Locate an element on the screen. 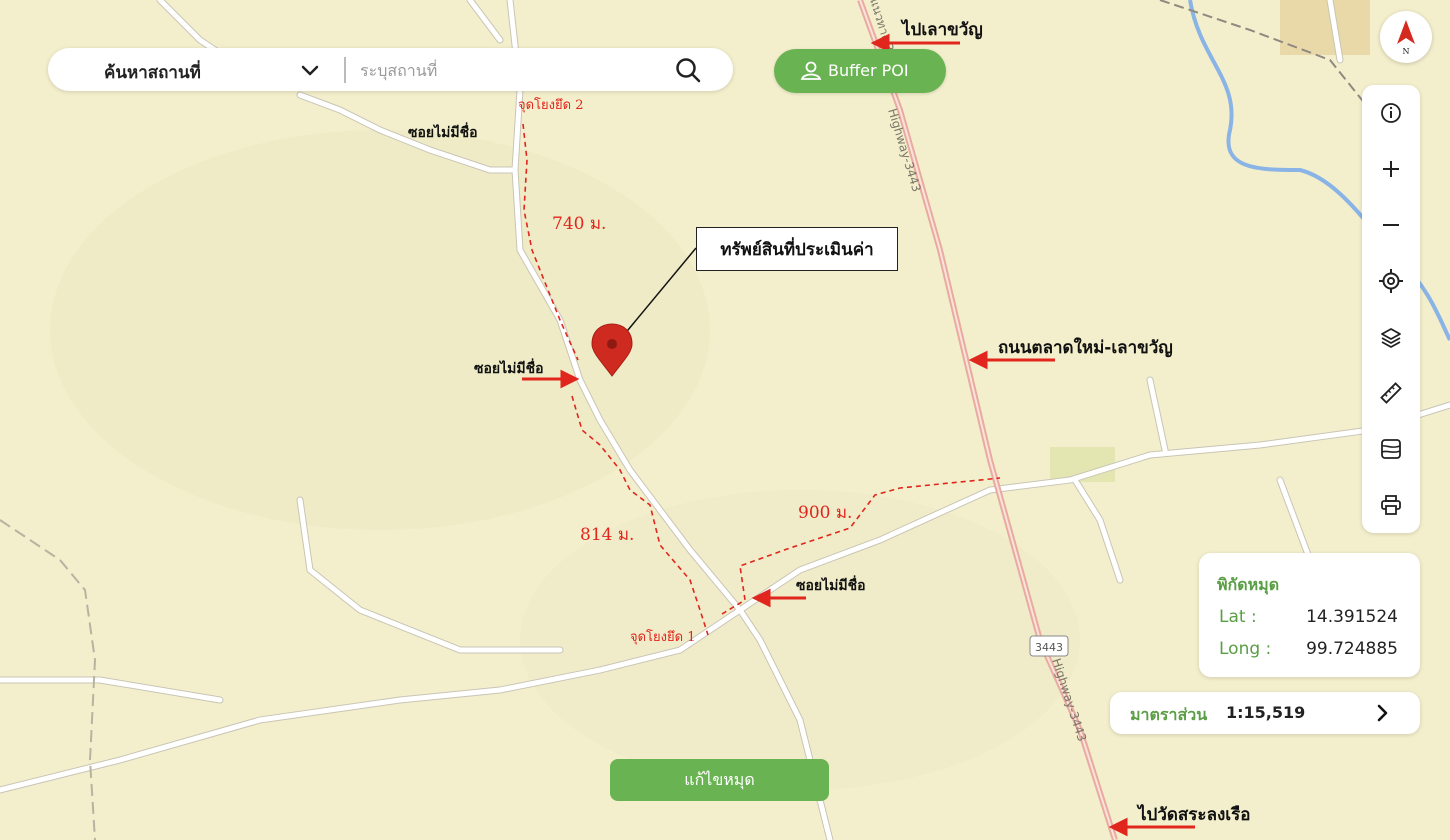 The height and width of the screenshot is (840, 1450). map-toolbar is located at coordinates (1391, 309).